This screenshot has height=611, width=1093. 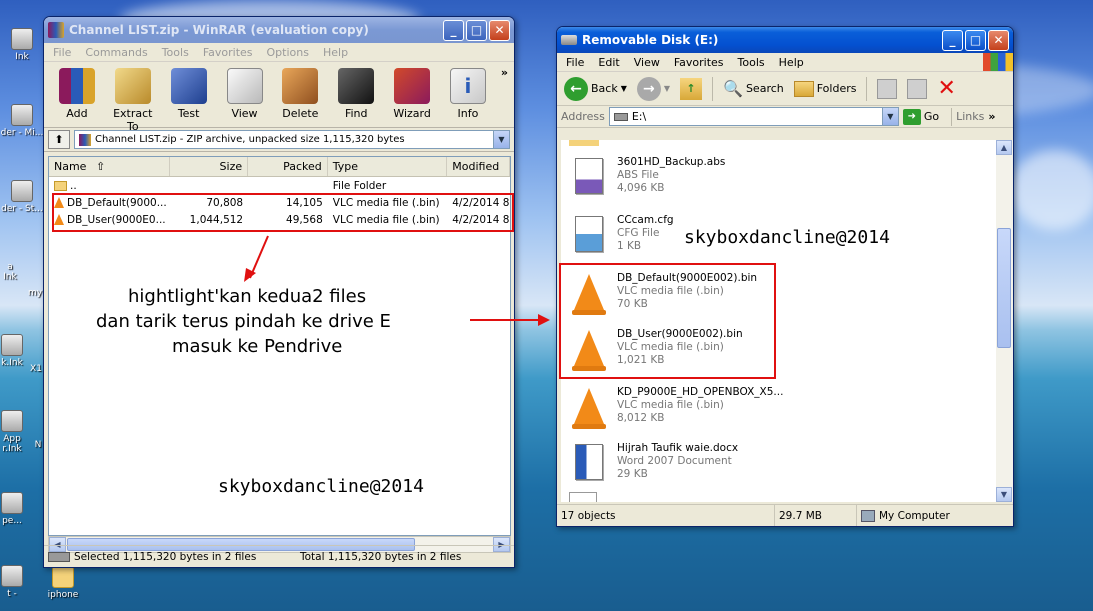 I want to click on instruction-text-line3: masuk ke Pendrive, so click(x=257, y=346).